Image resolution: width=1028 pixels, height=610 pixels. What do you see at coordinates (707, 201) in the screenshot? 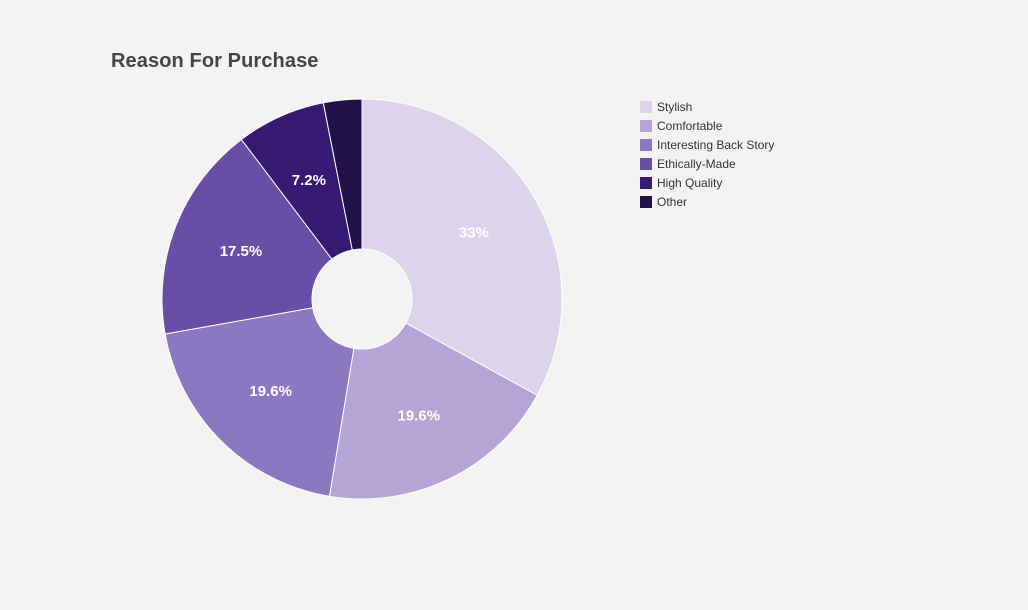
I see `legend-item: Other` at bounding box center [707, 201].